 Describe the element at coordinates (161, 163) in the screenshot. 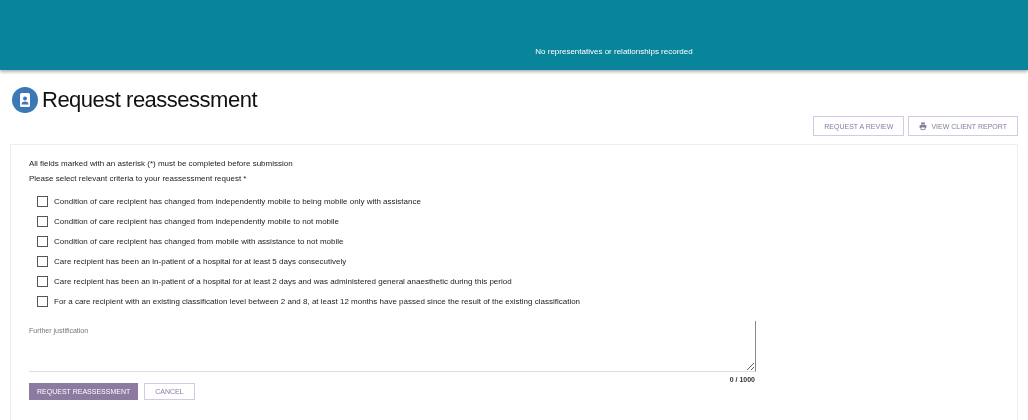

I see `instruction-text: All fields marked with an asterisk (*) must be completed before submission` at that location.